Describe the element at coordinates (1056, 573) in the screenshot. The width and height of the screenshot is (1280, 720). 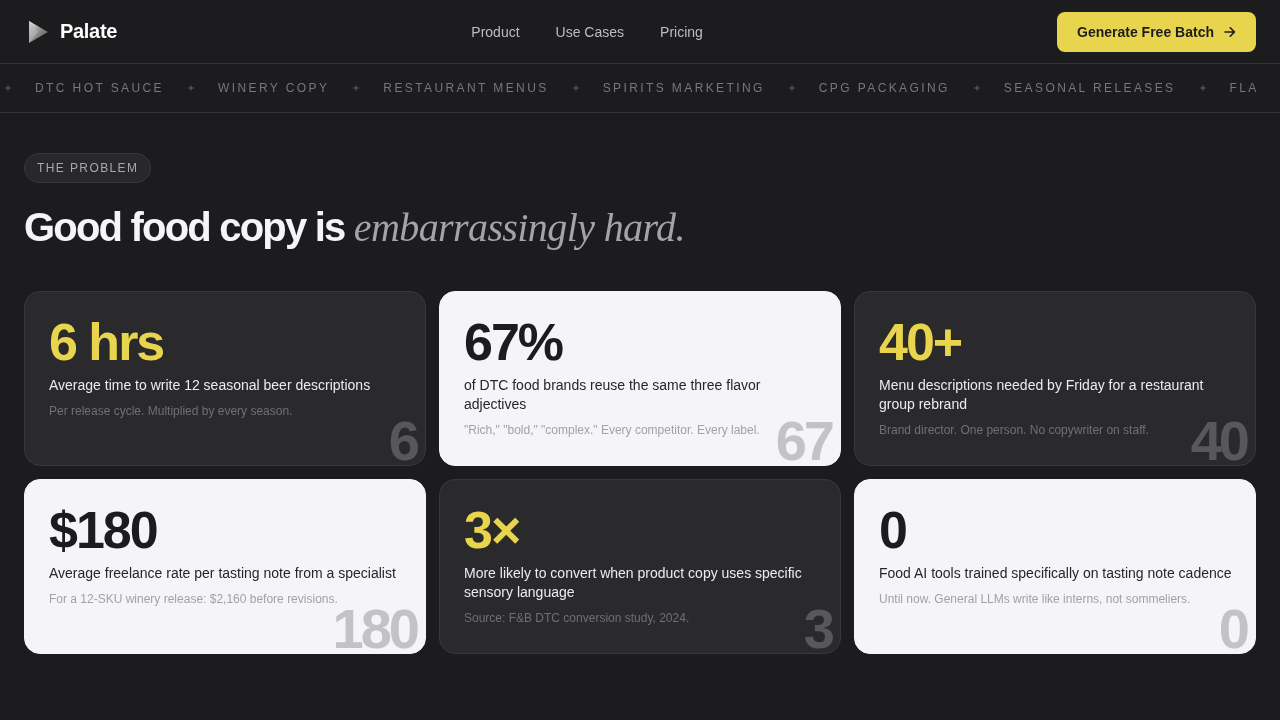
I see `stat-description: Food AI tools trained specifically on tasting note cadence` at that location.